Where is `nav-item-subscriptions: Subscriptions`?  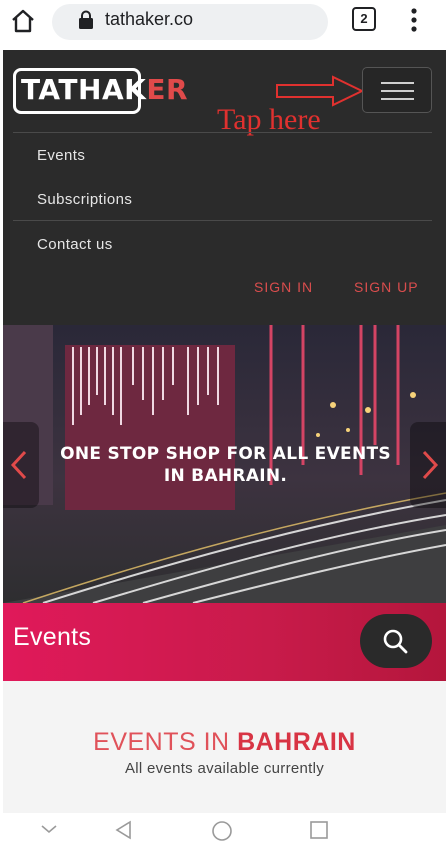
nav-item-subscriptions: Subscriptions is located at coordinates (84, 199).